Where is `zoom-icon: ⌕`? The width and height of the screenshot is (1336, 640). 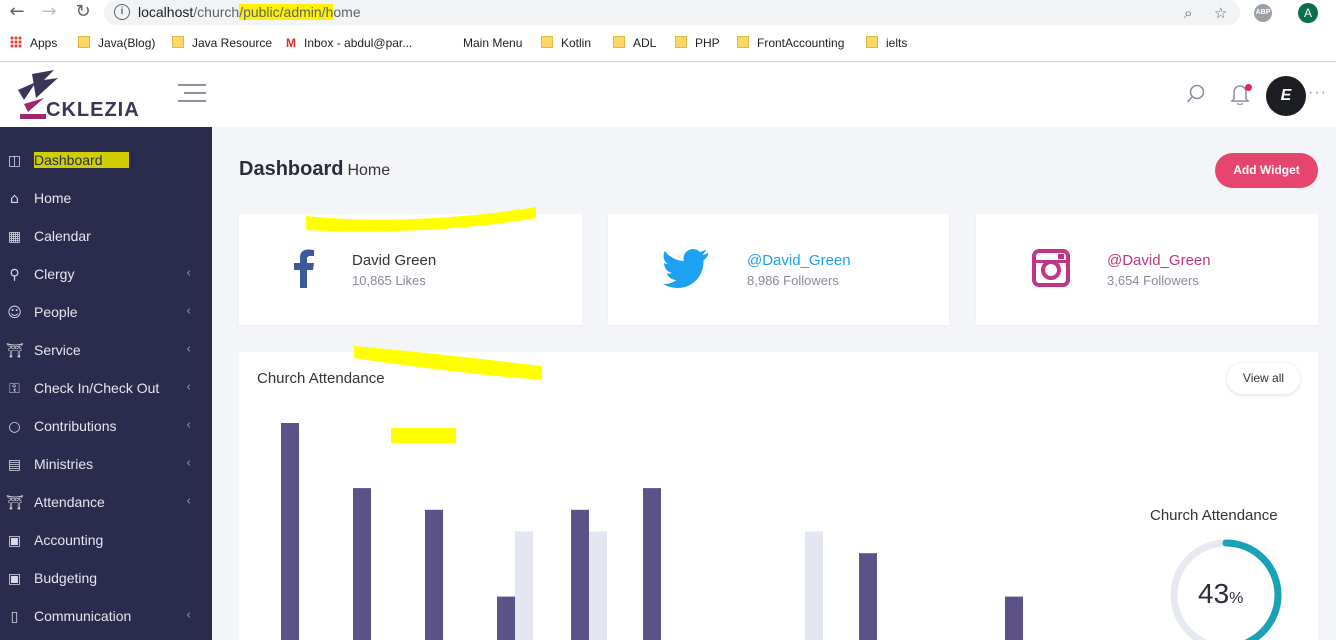
zoom-icon: ⌕ is located at coordinates (1188, 13).